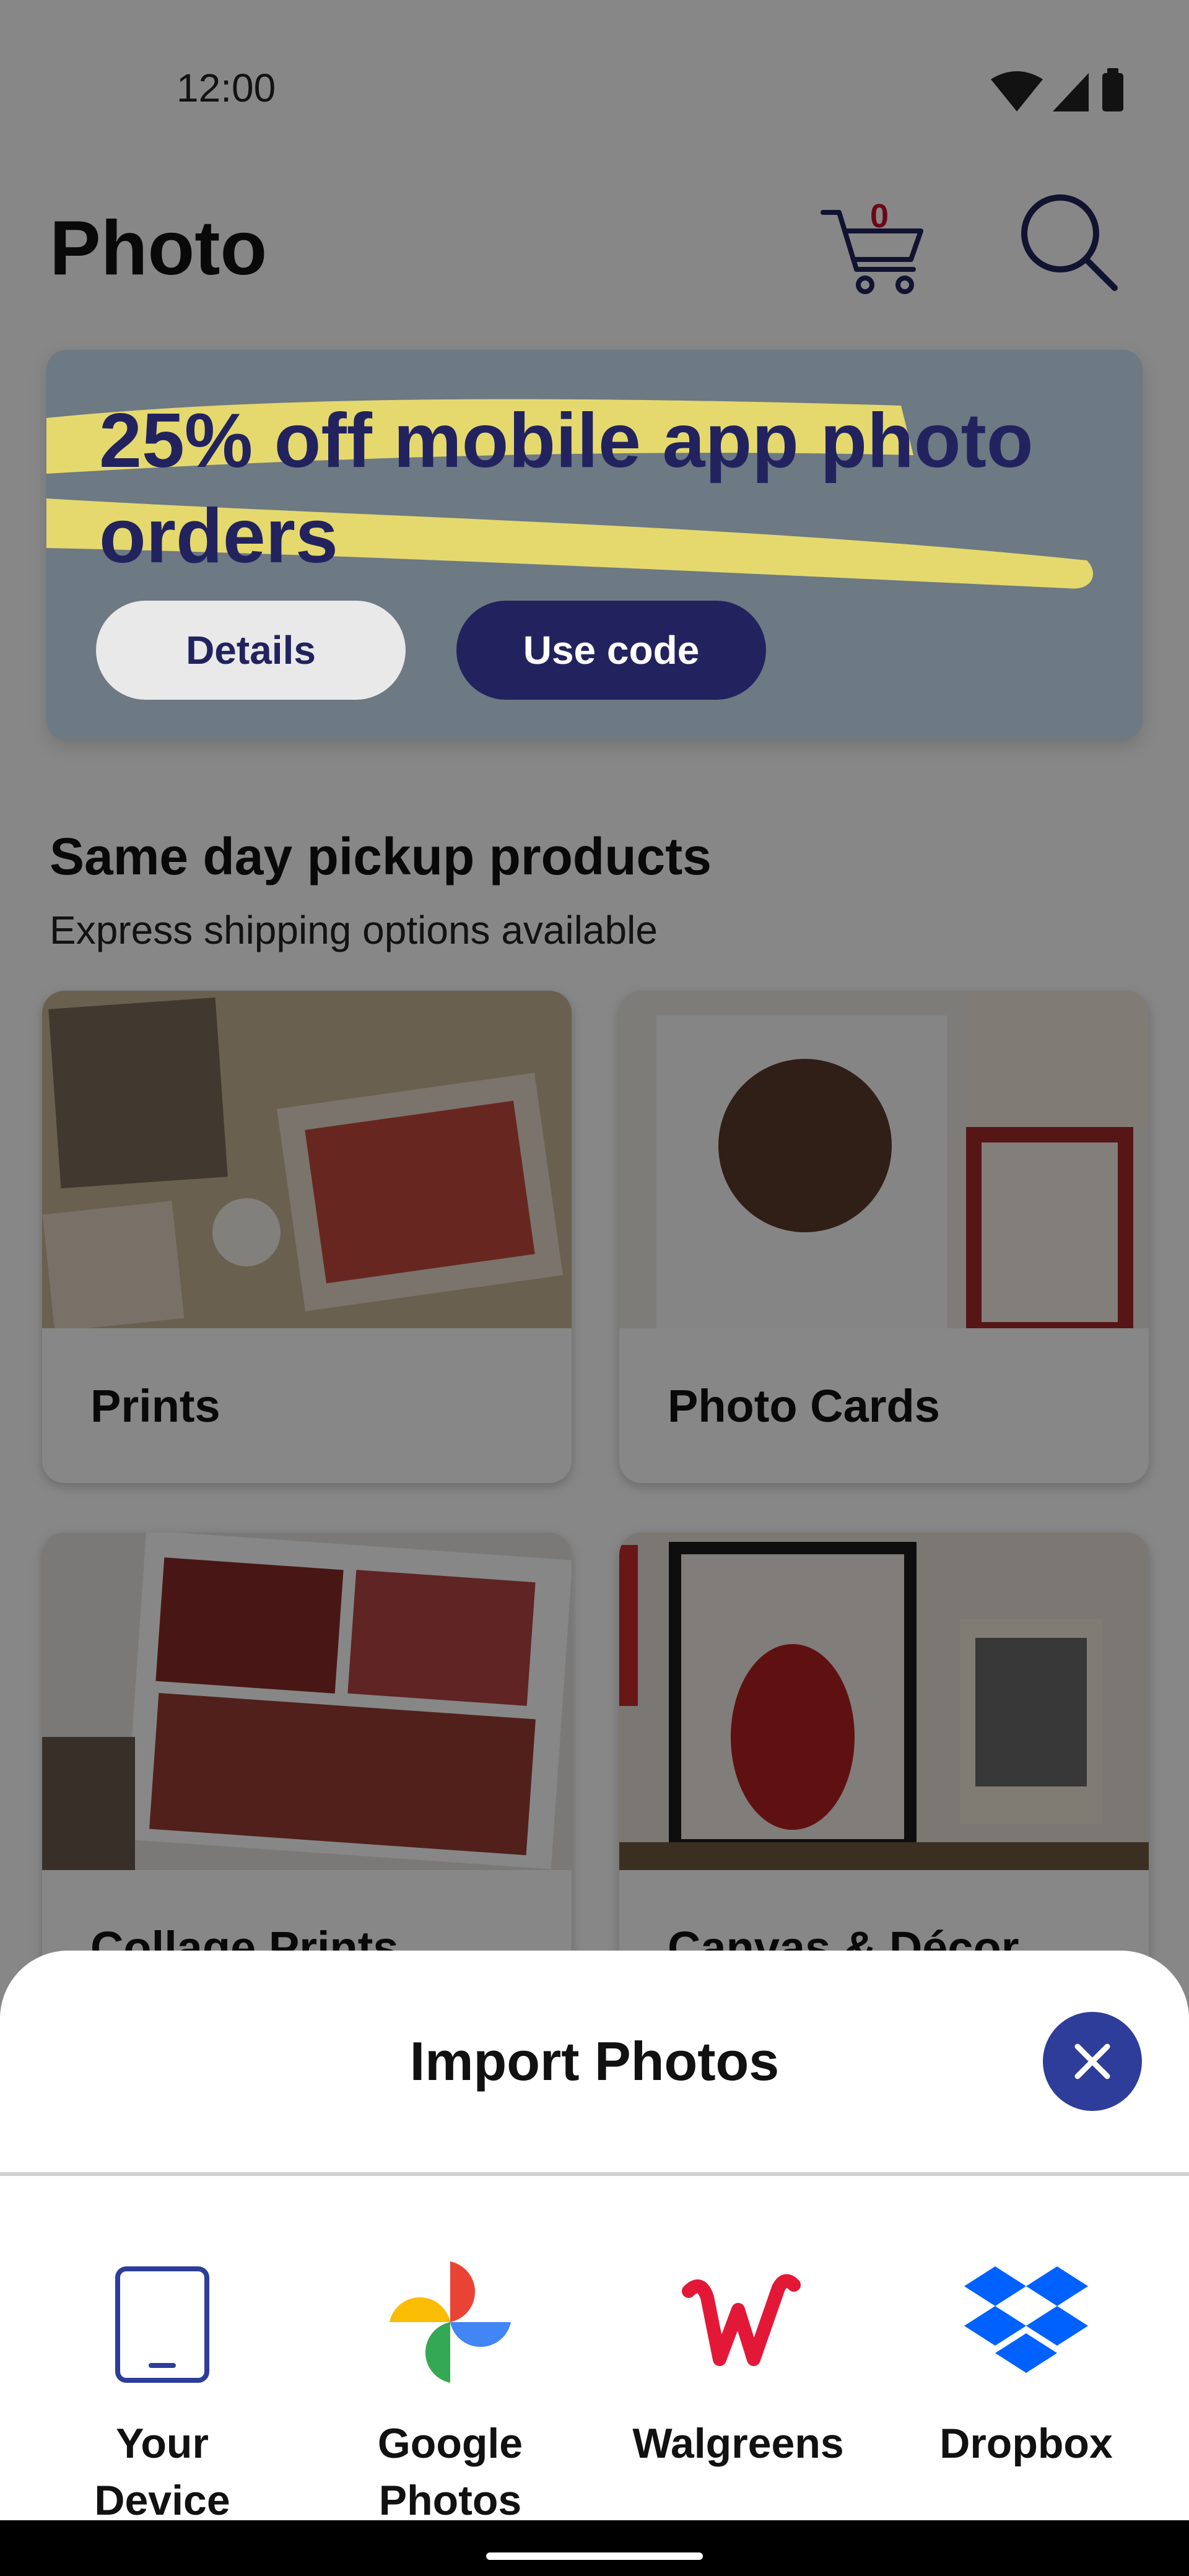 The height and width of the screenshot is (2576, 1189). Describe the element at coordinates (162, 2324) in the screenshot. I see `device-icon` at that location.